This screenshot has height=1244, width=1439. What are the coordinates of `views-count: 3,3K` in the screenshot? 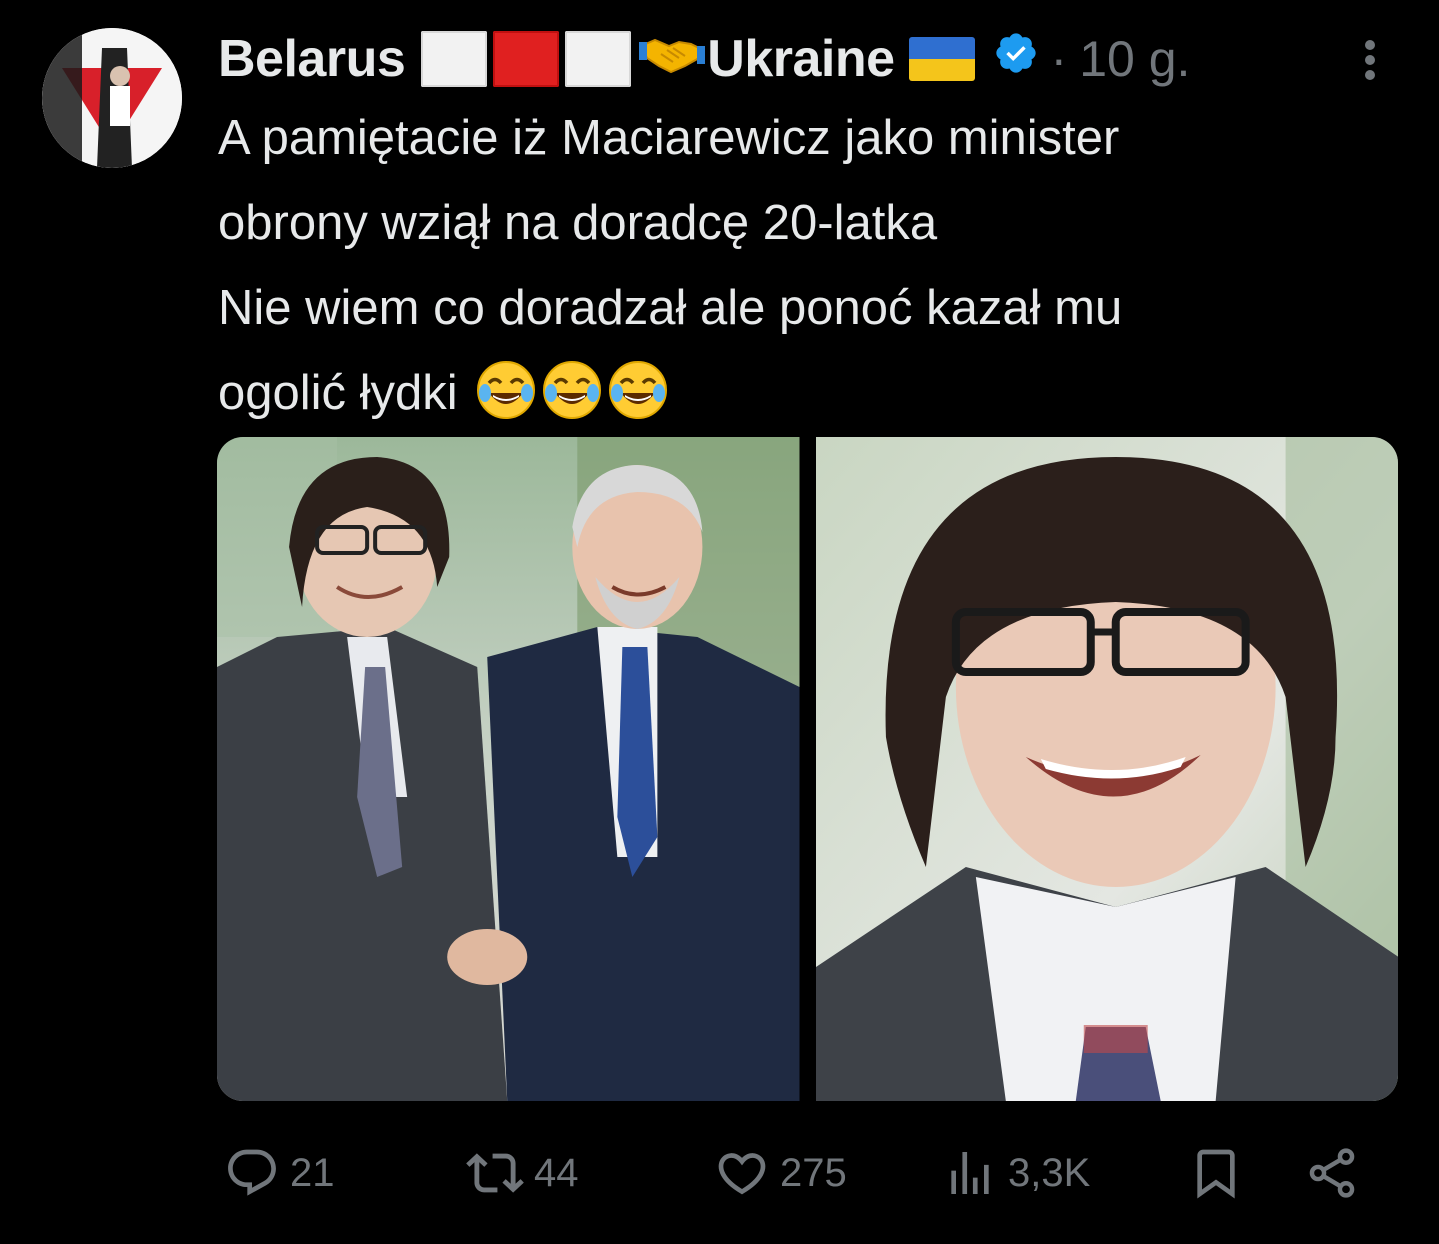 It's located at (1049, 1172).